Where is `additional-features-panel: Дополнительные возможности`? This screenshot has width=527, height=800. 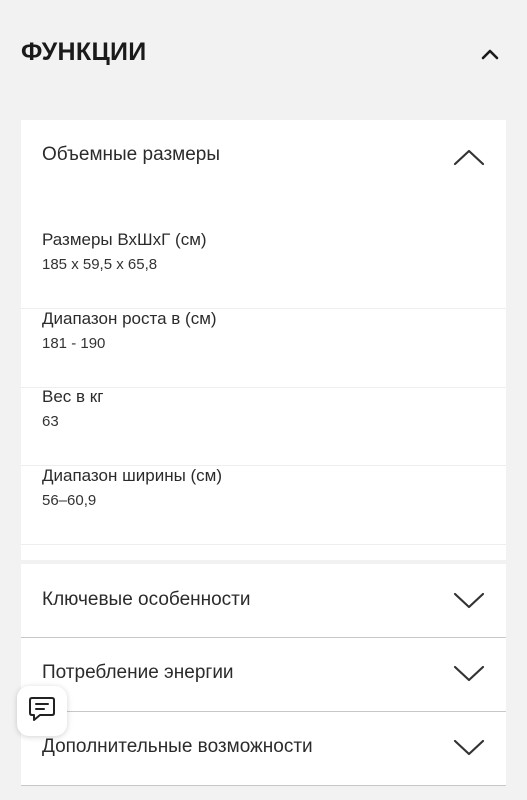
additional-features-panel: Дополнительные возможности is located at coordinates (263, 749).